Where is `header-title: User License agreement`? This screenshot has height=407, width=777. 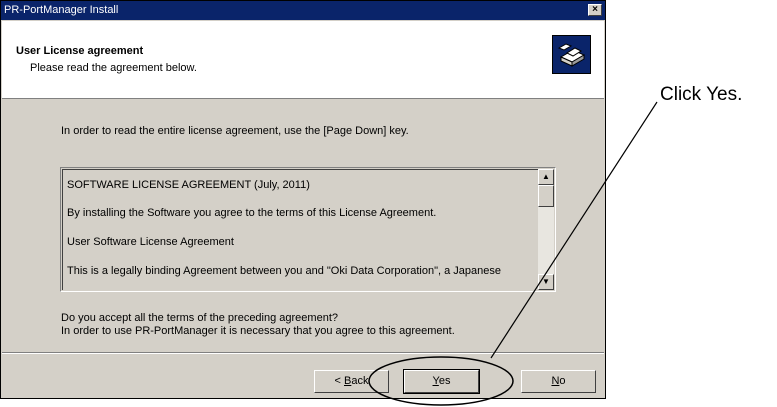
header-title: User License agreement is located at coordinates (80, 51).